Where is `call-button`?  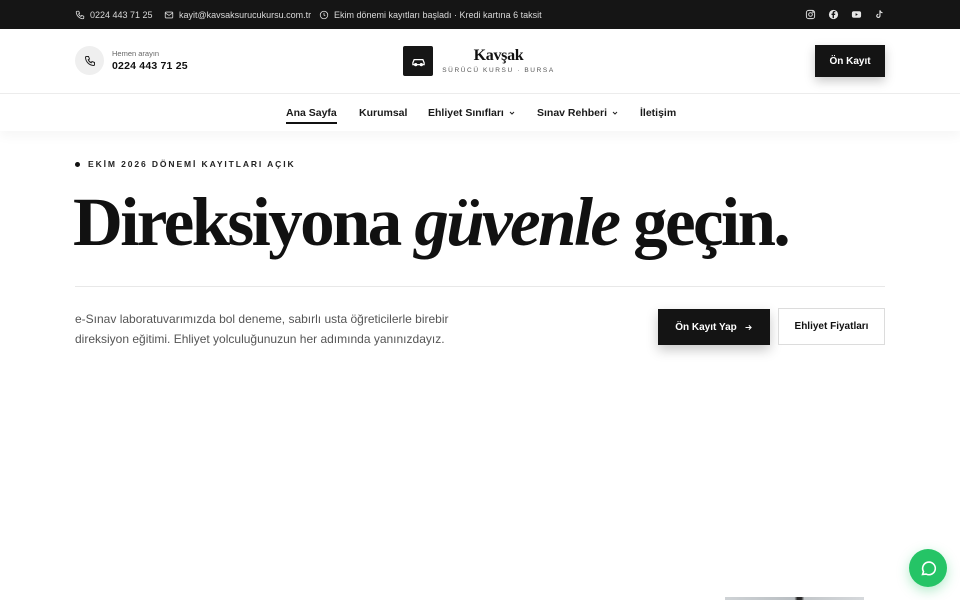 call-button is located at coordinates (89, 60).